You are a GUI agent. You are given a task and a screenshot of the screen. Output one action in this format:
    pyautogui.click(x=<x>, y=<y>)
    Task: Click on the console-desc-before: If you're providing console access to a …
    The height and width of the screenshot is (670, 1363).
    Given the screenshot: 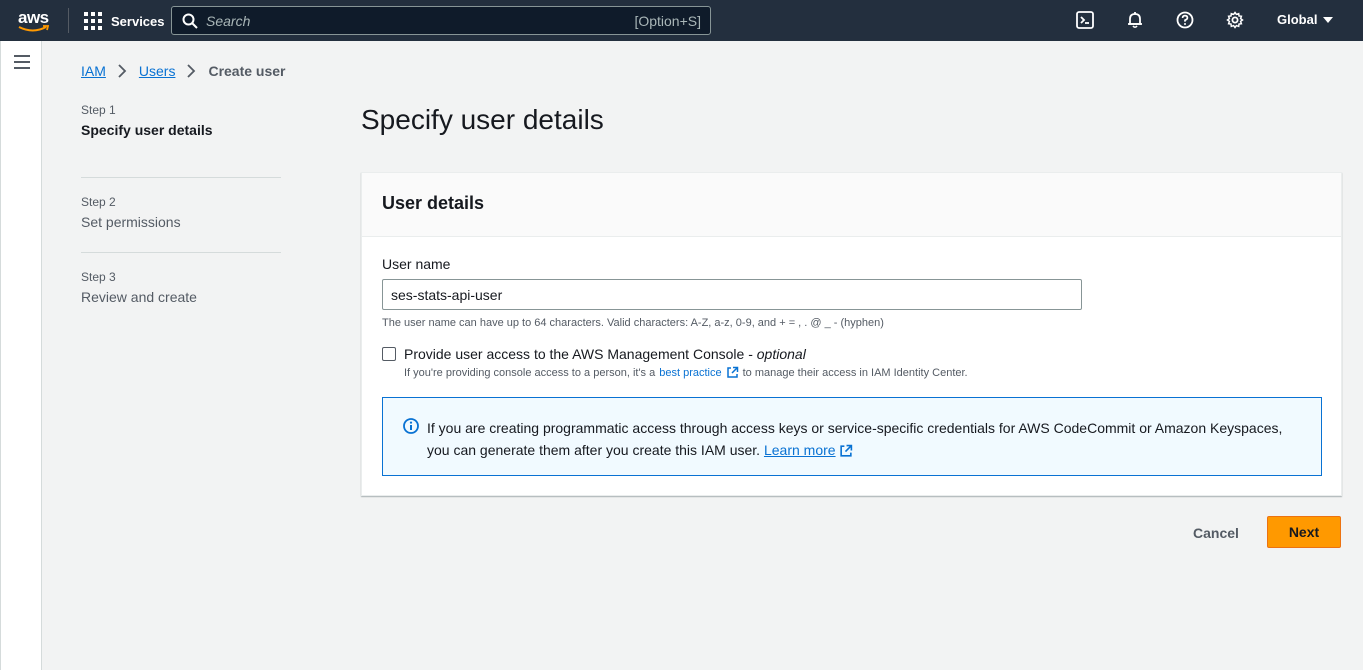 What is the action you would take?
    pyautogui.click(x=530, y=372)
    